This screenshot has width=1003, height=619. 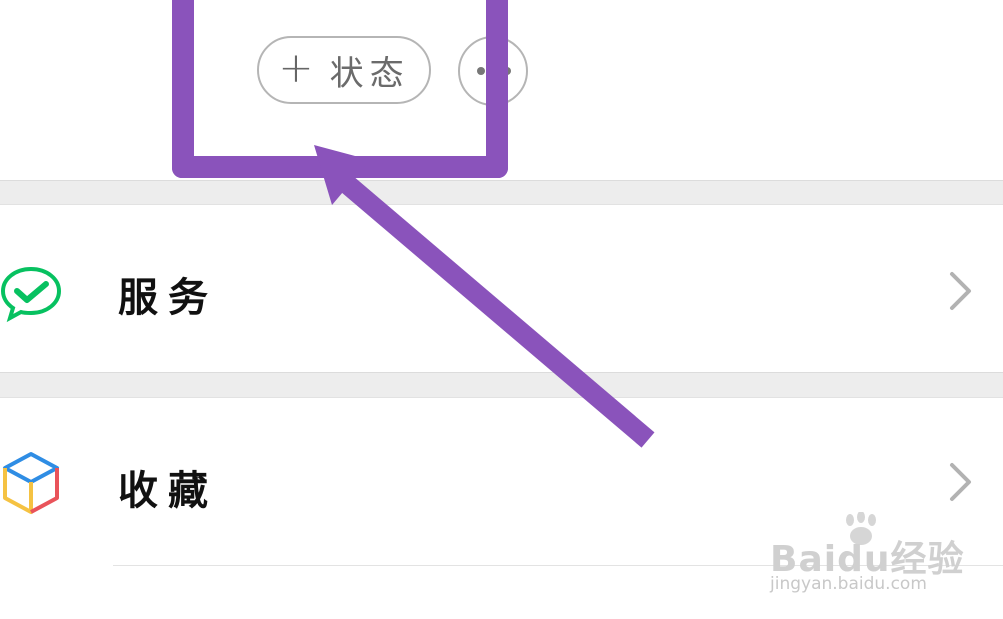 I want to click on wechat-pay-icon, so click(x=32, y=297).